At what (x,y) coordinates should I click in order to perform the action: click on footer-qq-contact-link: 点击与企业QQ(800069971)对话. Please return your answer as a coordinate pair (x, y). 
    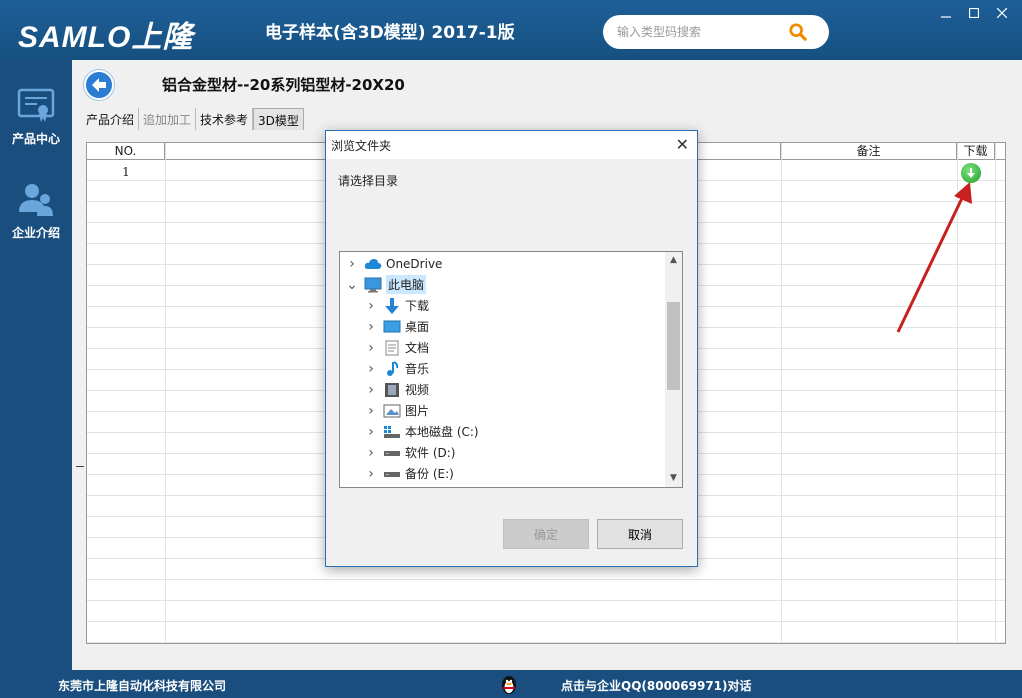
    Looking at the image, I should click on (656, 685).